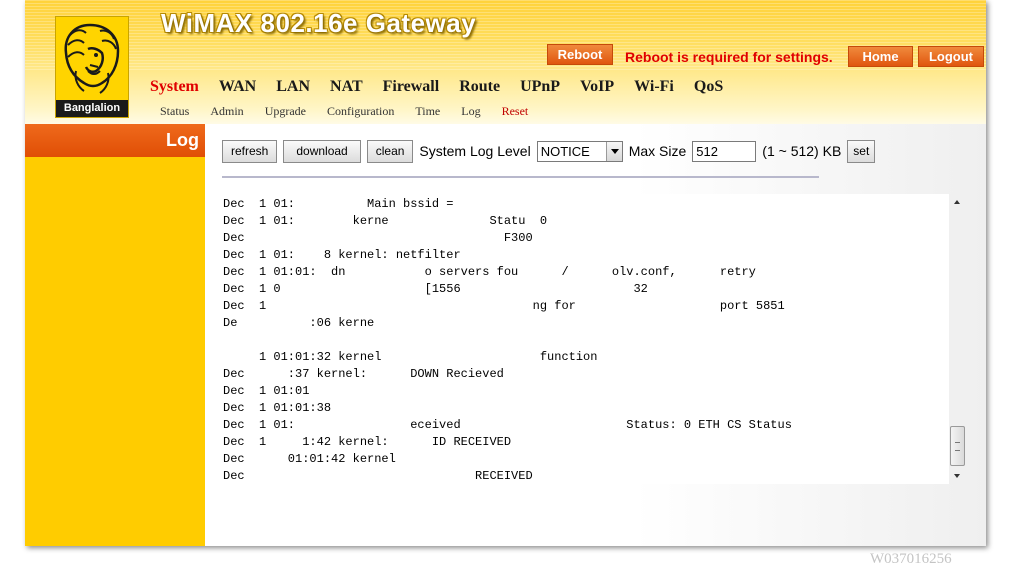 This screenshot has height=581, width=1022. Describe the element at coordinates (322, 151) in the screenshot. I see `download-button: download` at that location.